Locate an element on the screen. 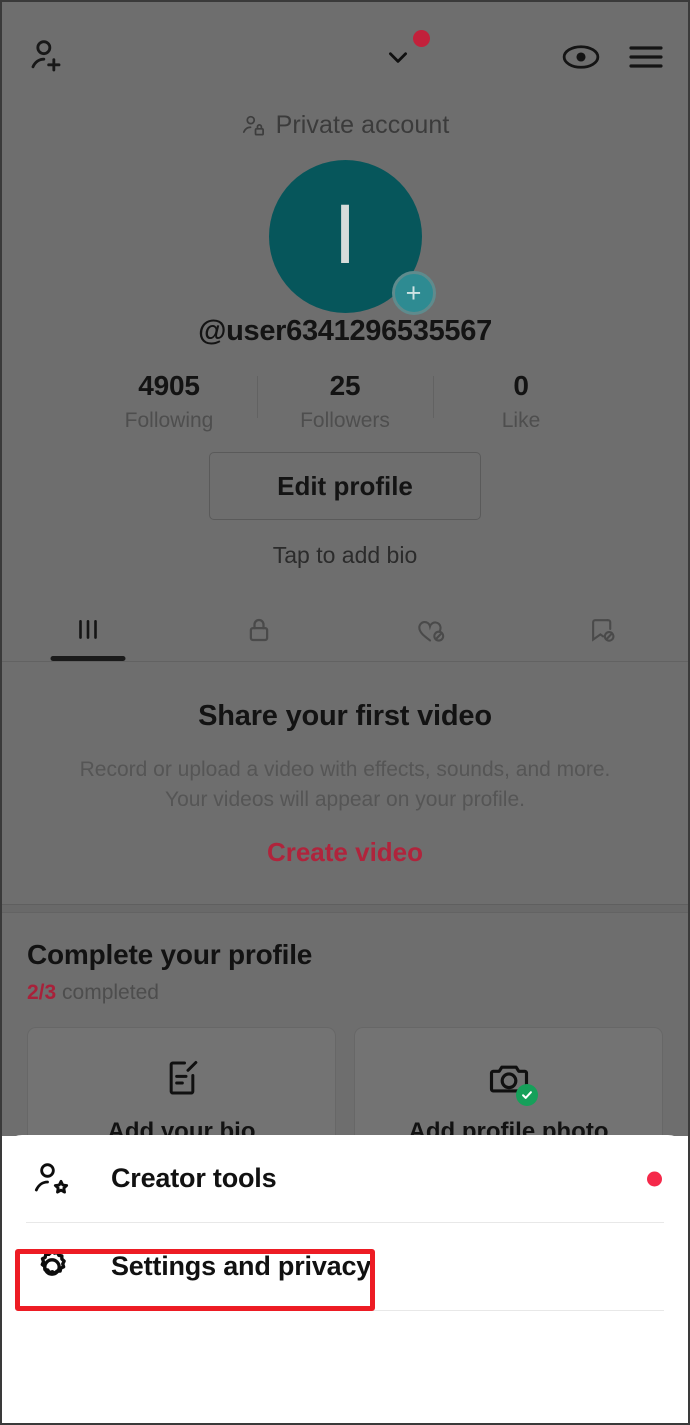 The width and height of the screenshot is (690, 1425). menu-item-settings-and-privacy: Settings and privacy is located at coordinates (345, 1266).